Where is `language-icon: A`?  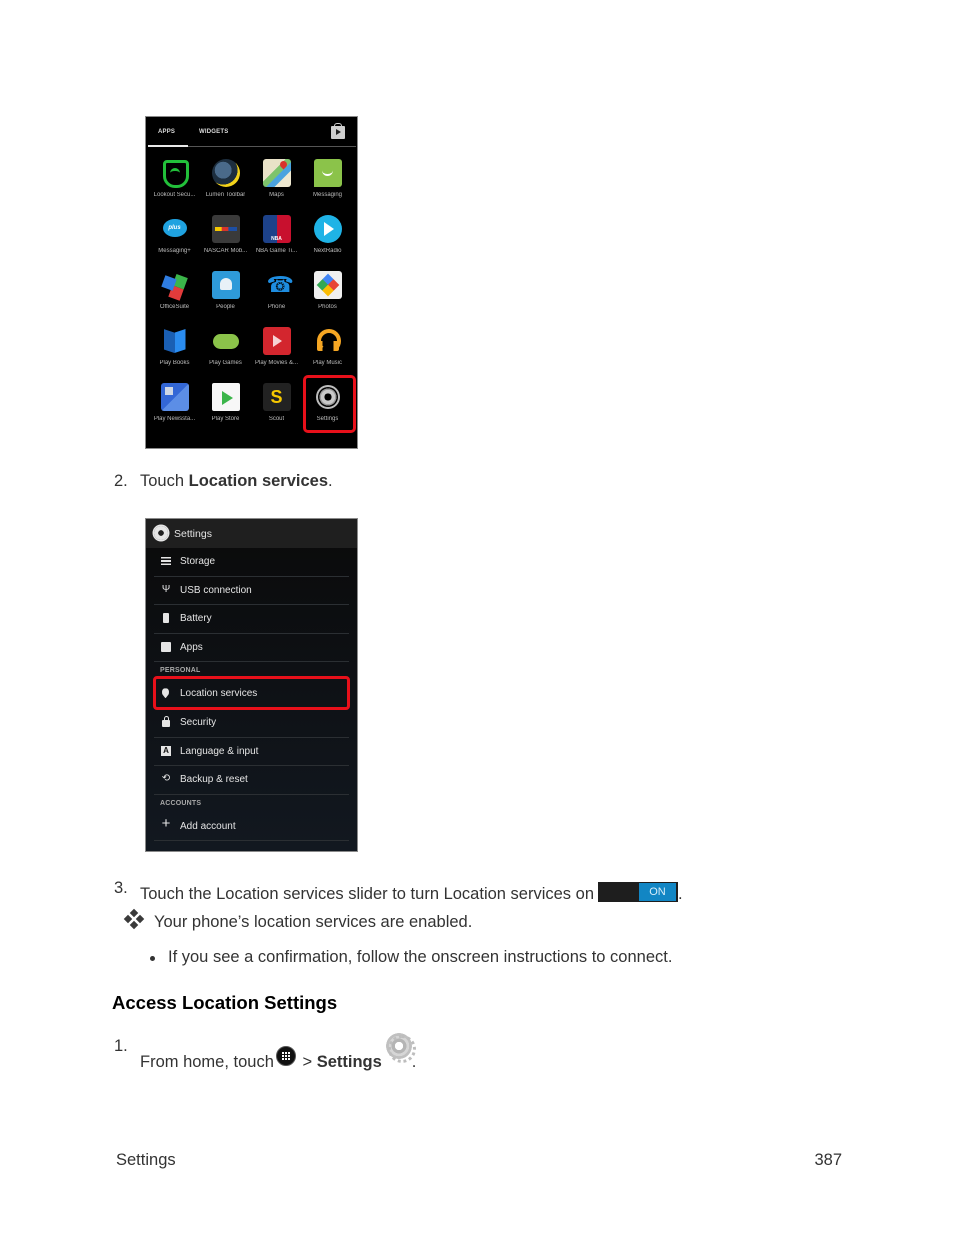 language-icon: A is located at coordinates (166, 750).